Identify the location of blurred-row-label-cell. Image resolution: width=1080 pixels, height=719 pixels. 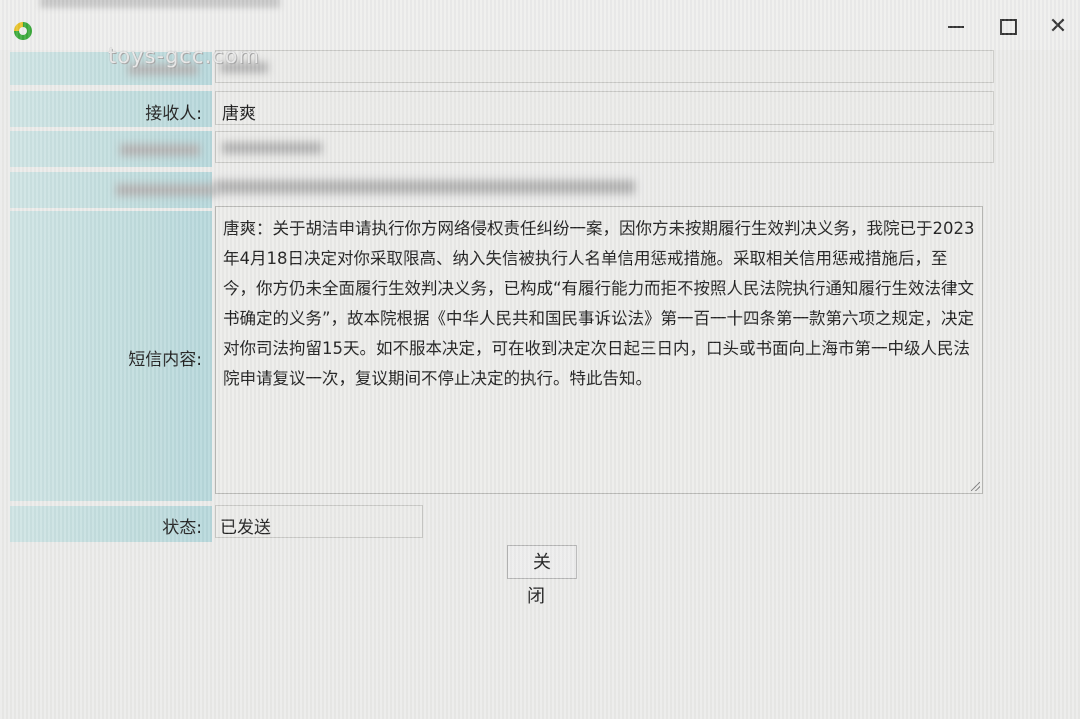
(113, 190).